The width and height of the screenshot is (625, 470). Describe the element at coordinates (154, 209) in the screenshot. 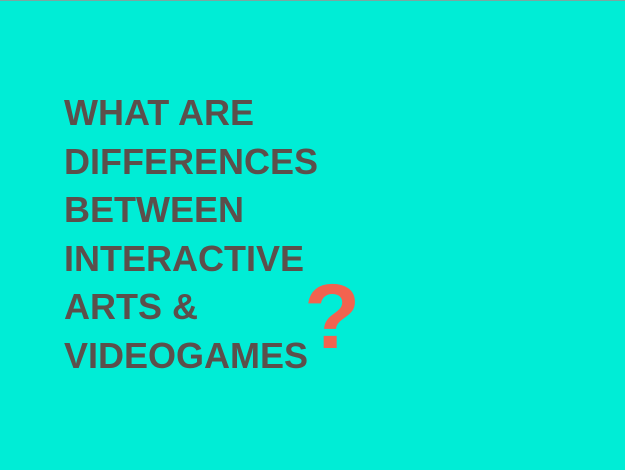

I see `title-line-3: BETWEEN` at that location.